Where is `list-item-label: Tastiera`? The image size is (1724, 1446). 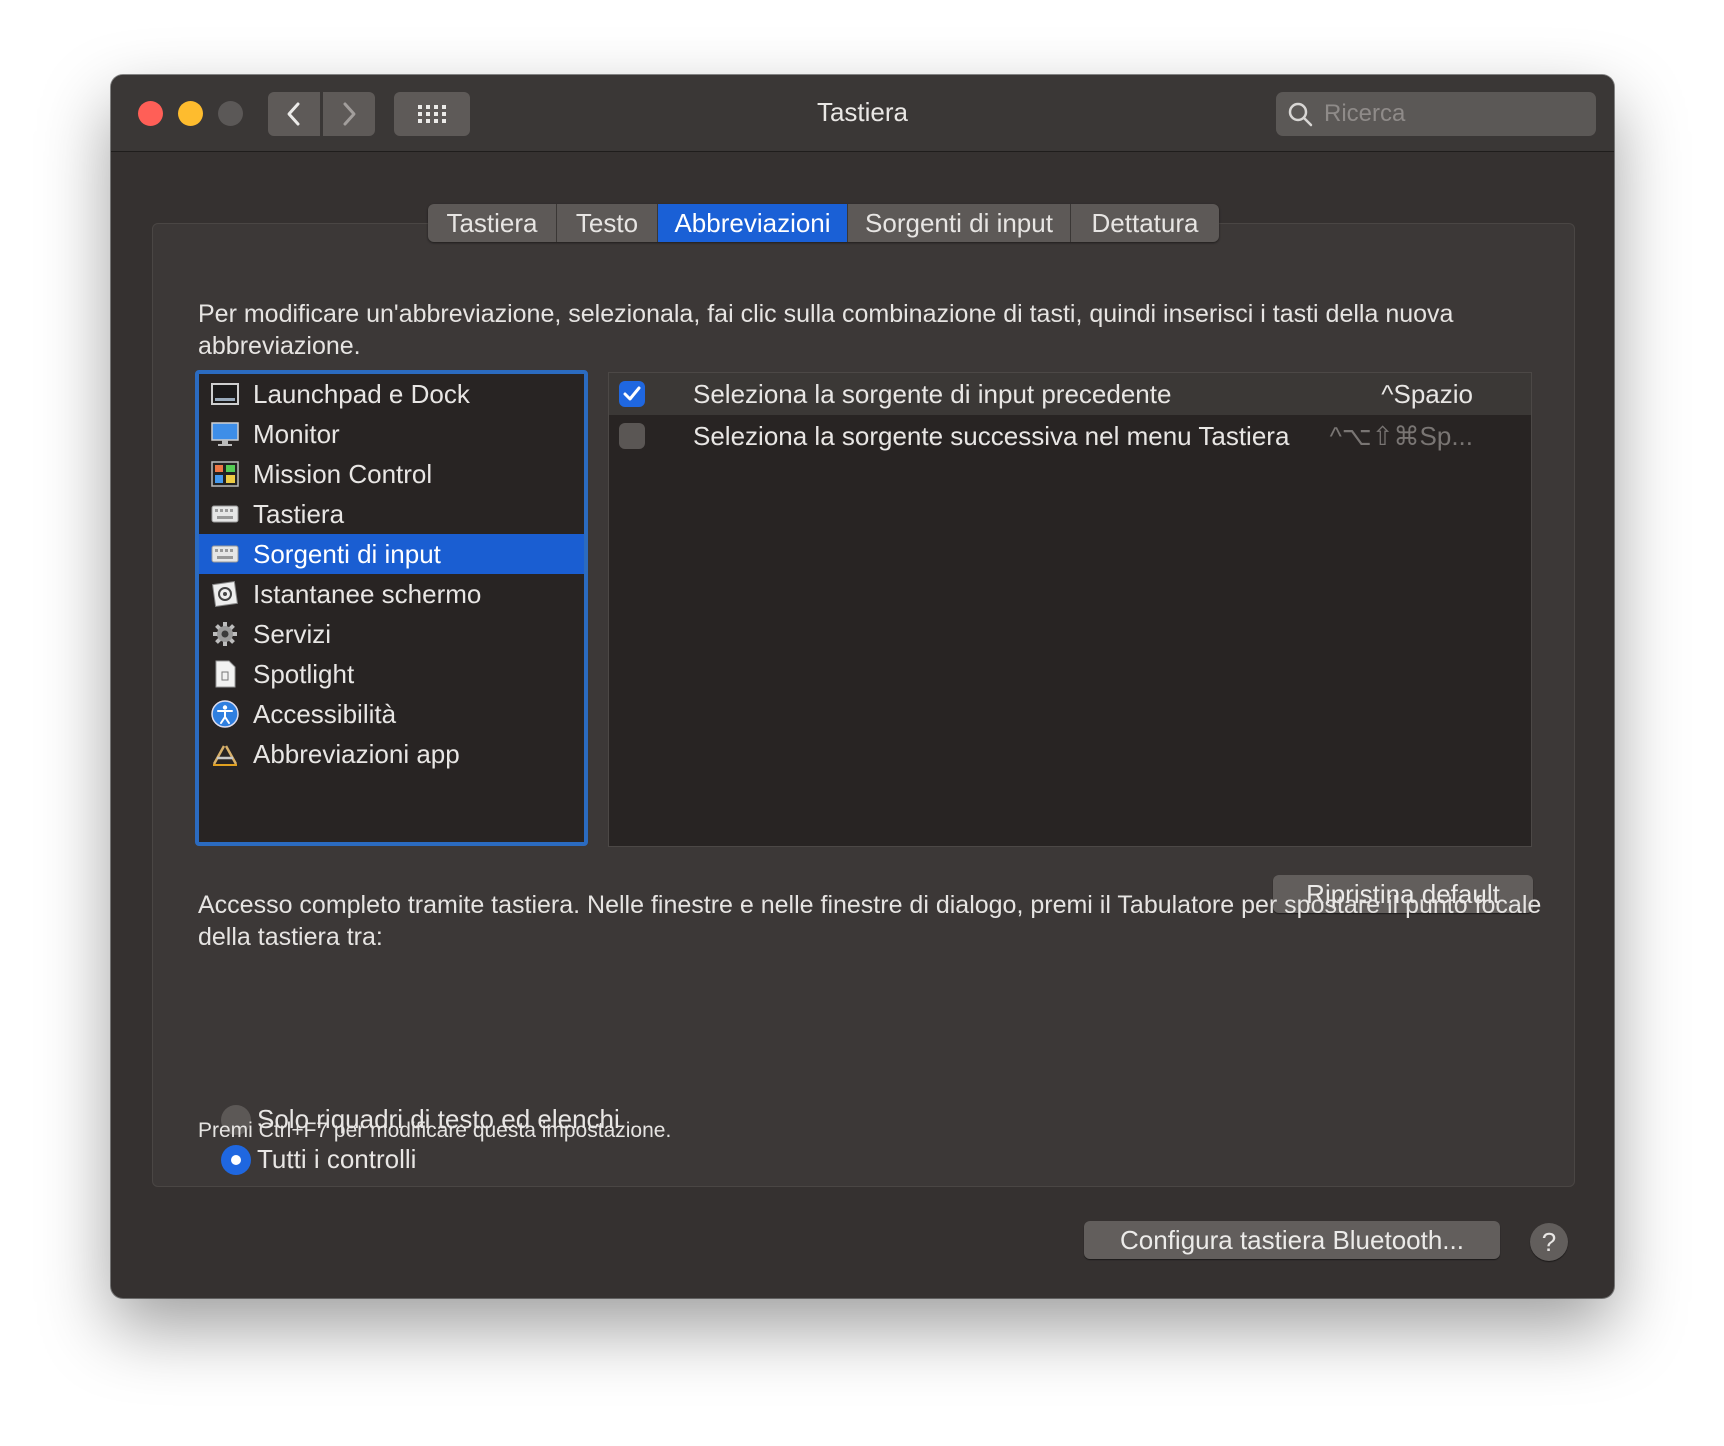
list-item-label: Tastiera is located at coordinates (299, 513).